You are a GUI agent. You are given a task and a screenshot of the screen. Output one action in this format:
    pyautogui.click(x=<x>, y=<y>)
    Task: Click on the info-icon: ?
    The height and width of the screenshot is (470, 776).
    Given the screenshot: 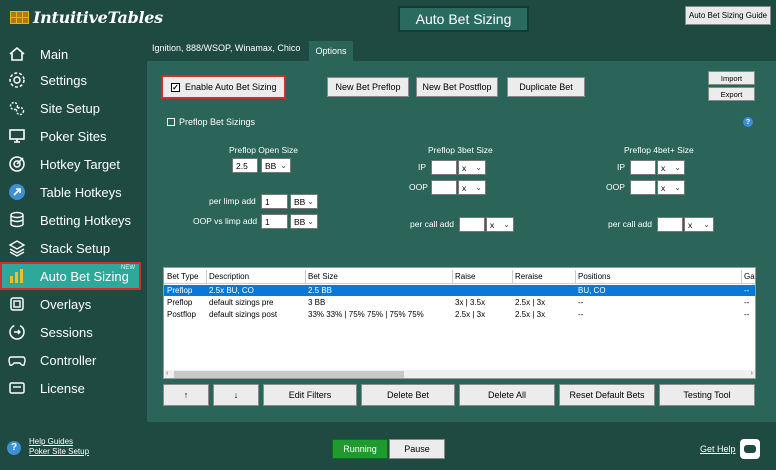 What is the action you would take?
    pyautogui.click(x=748, y=122)
    